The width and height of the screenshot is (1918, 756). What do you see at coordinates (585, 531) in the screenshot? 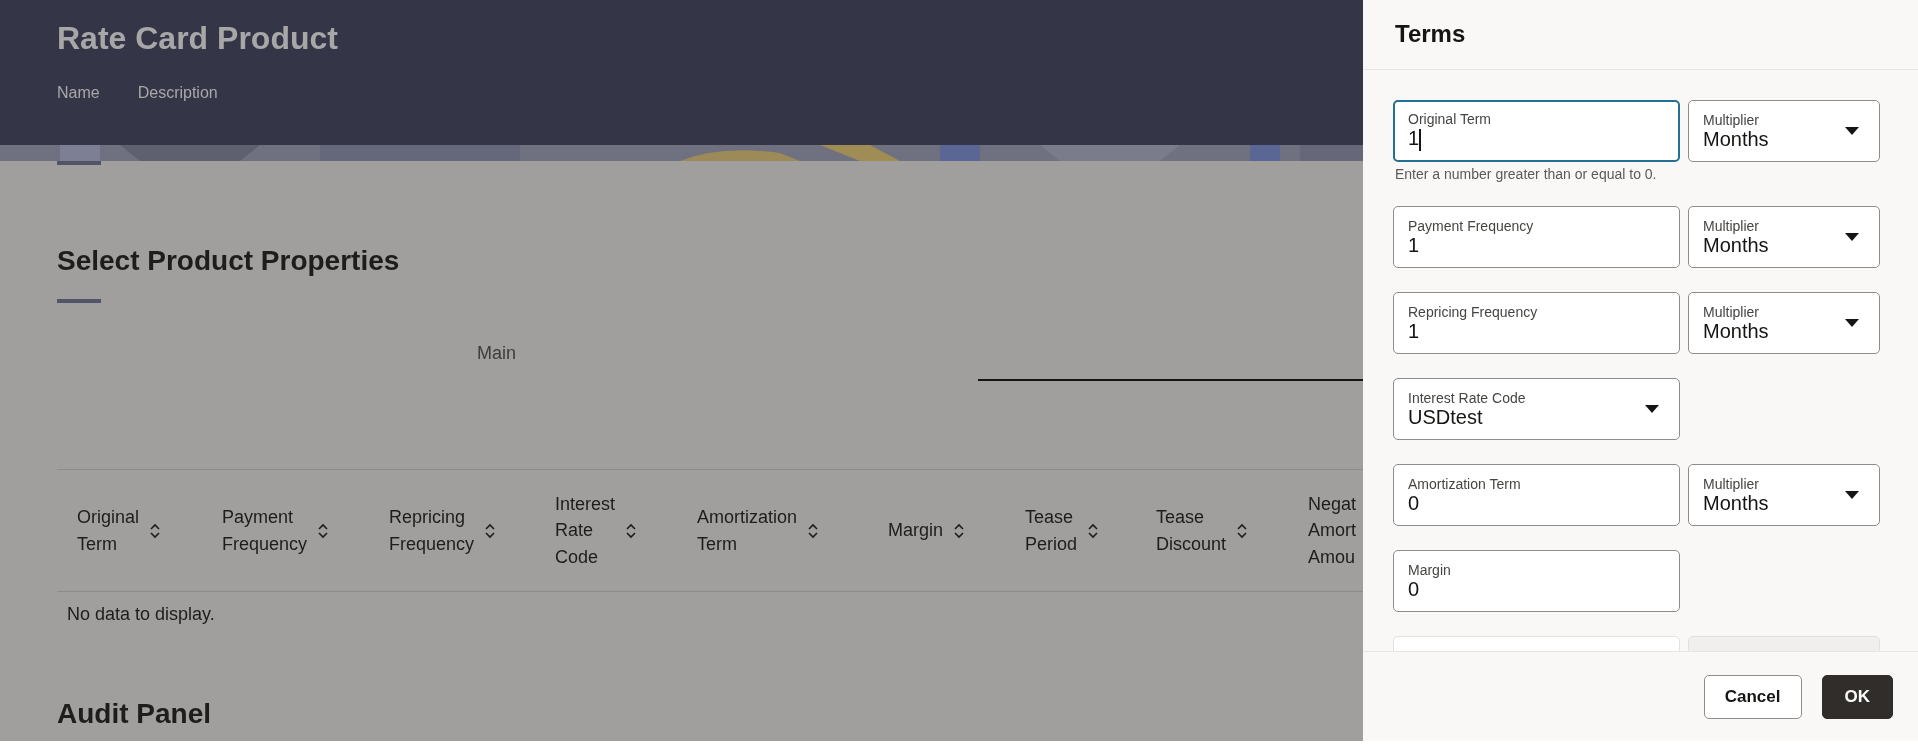
I see `column-header: Interest Rate Code` at bounding box center [585, 531].